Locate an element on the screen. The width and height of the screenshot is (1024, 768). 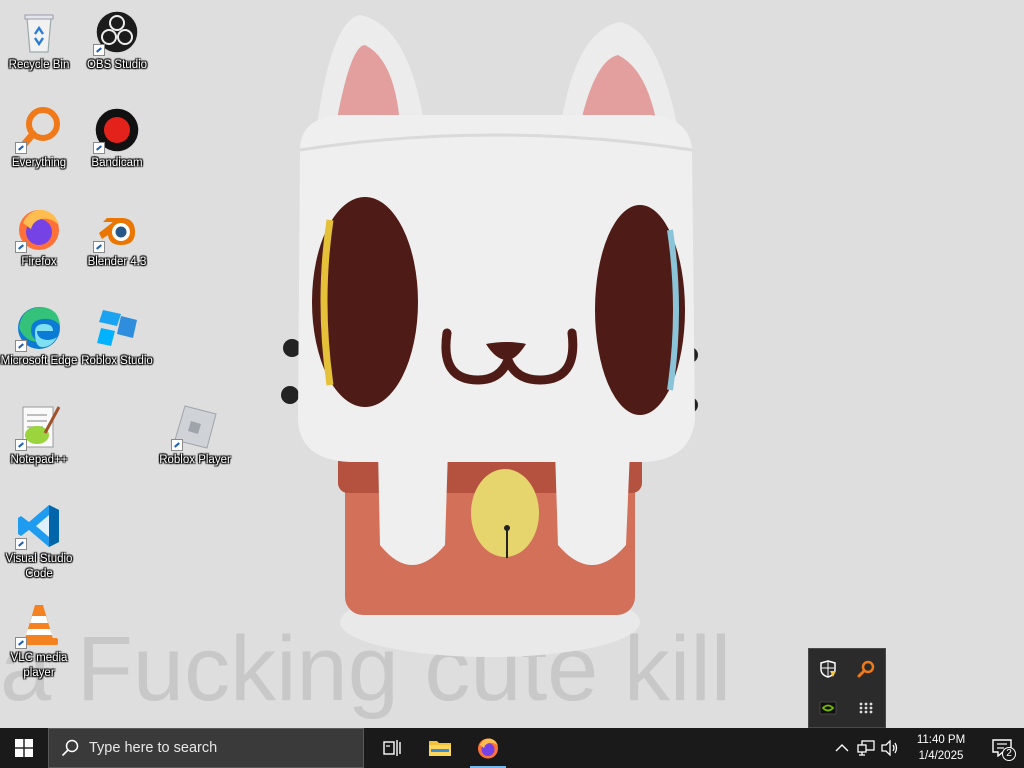
nvidia-icon is located at coordinates (828, 707).